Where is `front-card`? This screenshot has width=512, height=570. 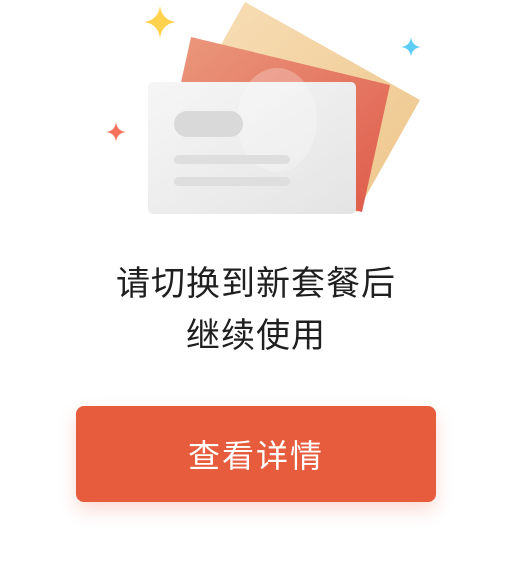
front-card is located at coordinates (252, 141).